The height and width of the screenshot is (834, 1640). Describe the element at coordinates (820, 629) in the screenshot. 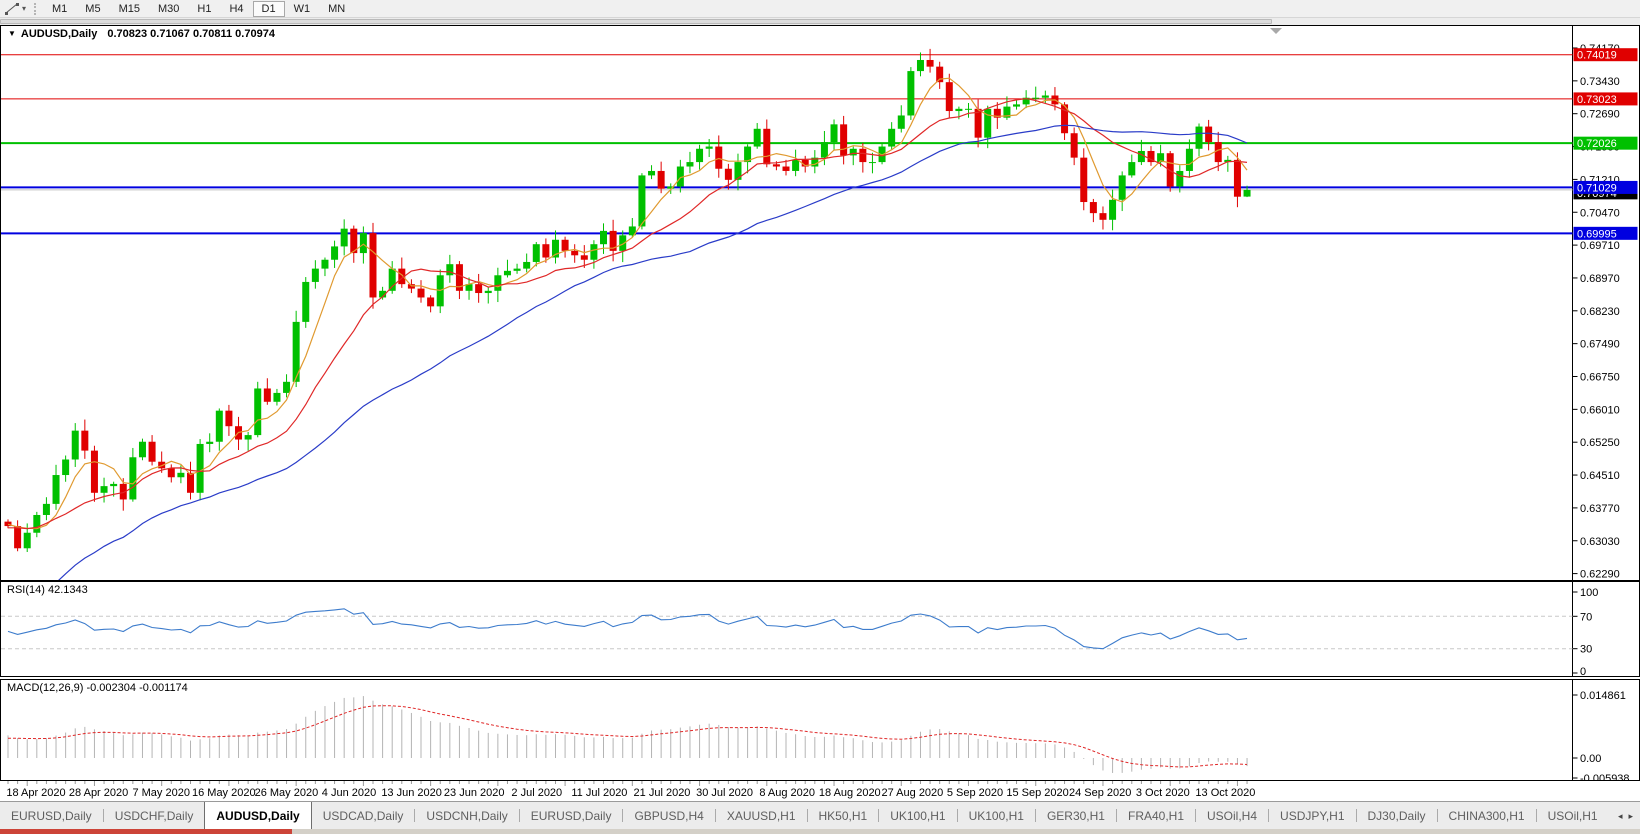

I see `rsi-indicator-panel: 100 70 30 0` at that location.